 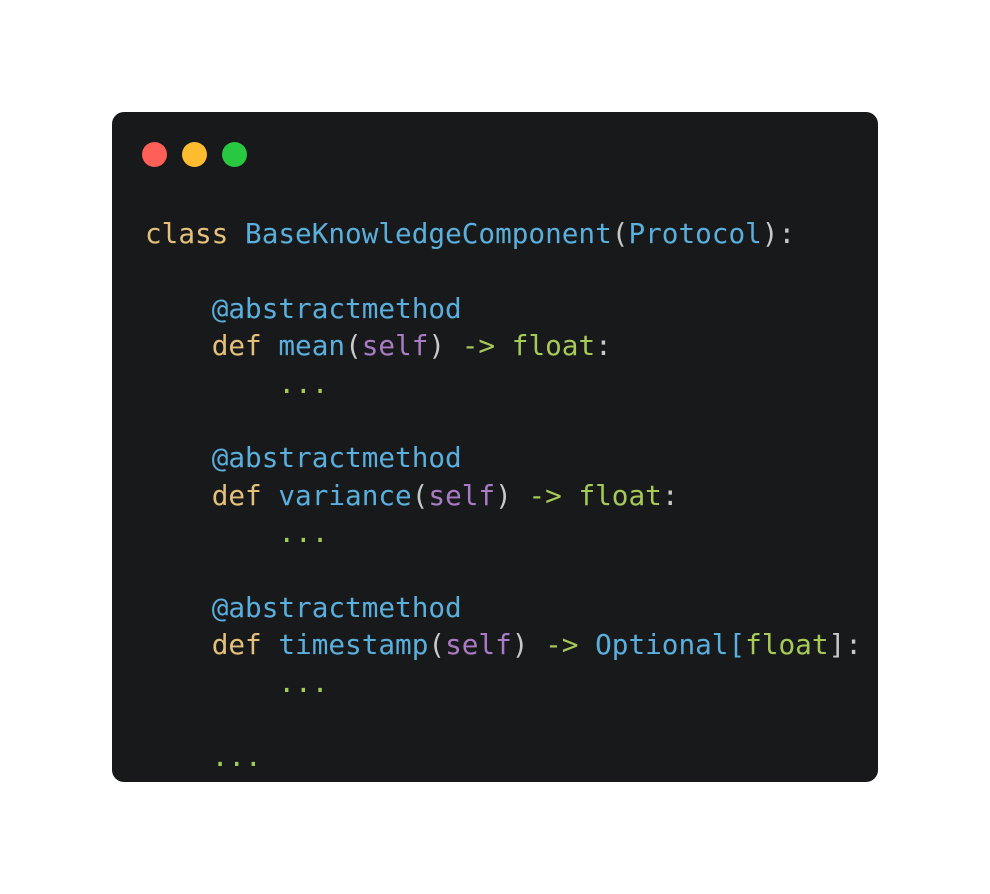 What do you see at coordinates (837, 645) in the screenshot?
I see `return-type-suffix: ]` at bounding box center [837, 645].